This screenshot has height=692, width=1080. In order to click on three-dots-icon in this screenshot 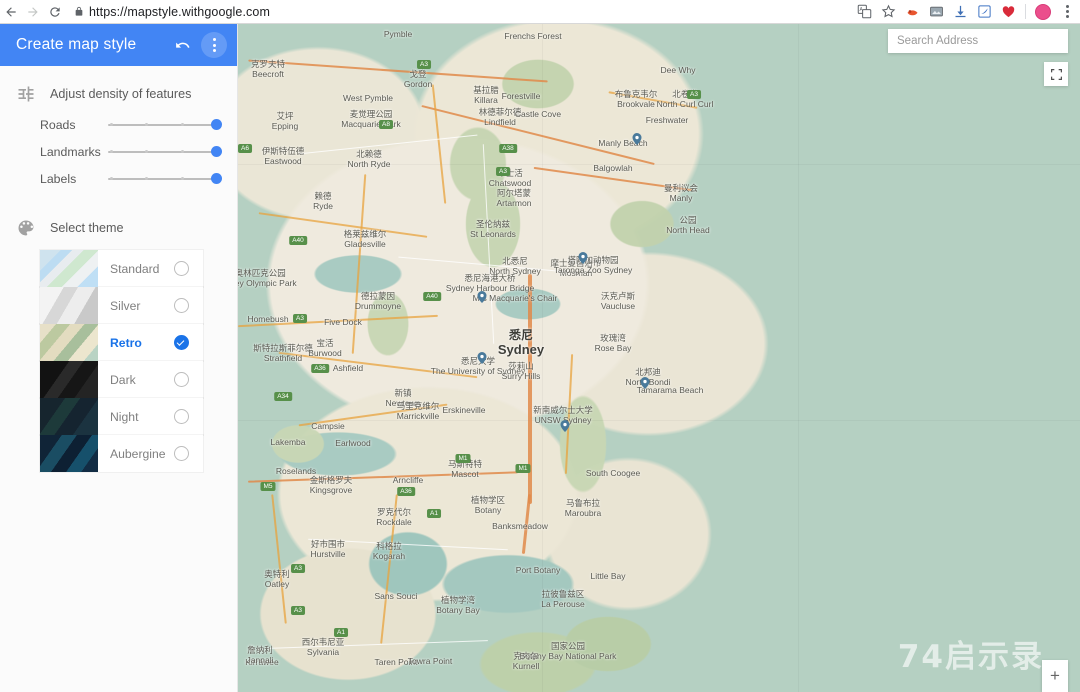, I will do `click(1067, 11)`.